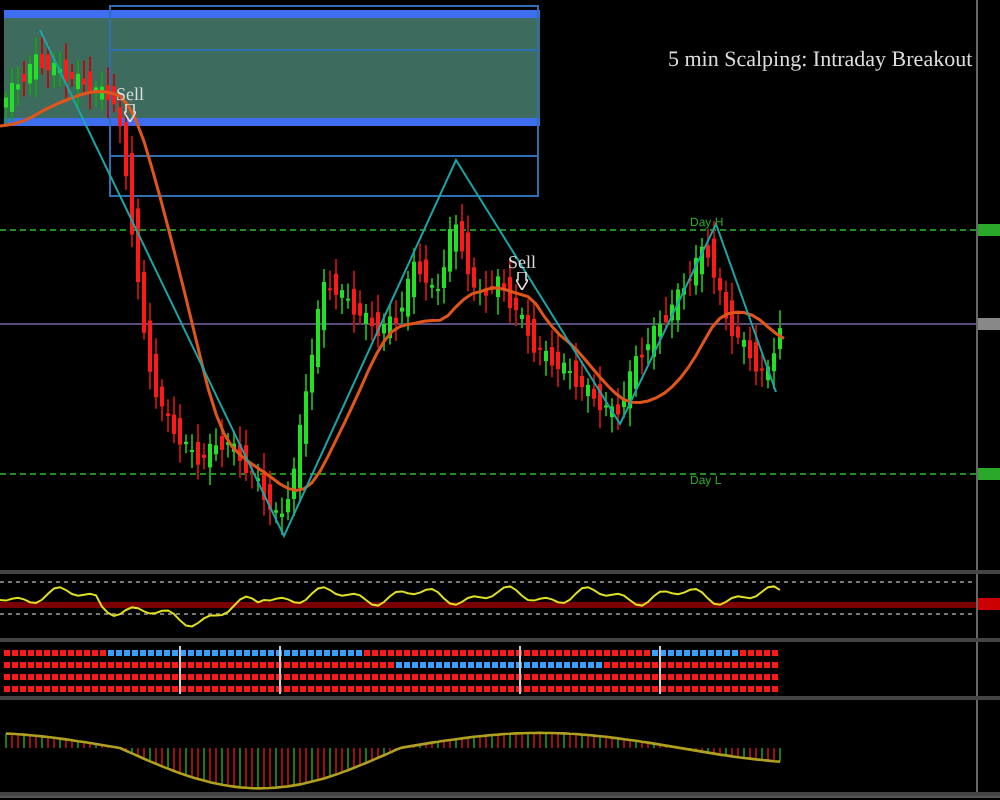  What do you see at coordinates (130, 94) in the screenshot?
I see `signal-label: Sell` at bounding box center [130, 94].